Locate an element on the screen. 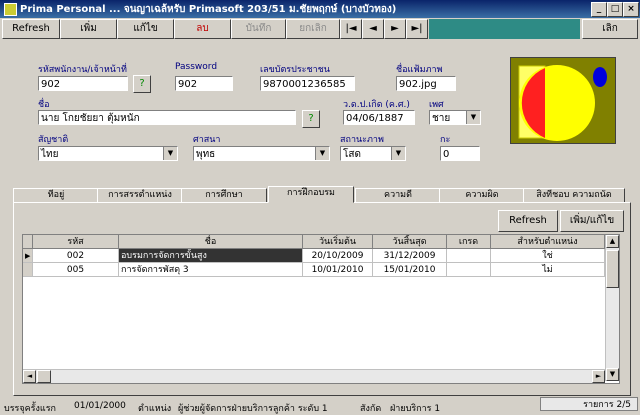 The image size is (640, 415). table-row-2-start: 10/01/2010 is located at coordinates (338, 270).